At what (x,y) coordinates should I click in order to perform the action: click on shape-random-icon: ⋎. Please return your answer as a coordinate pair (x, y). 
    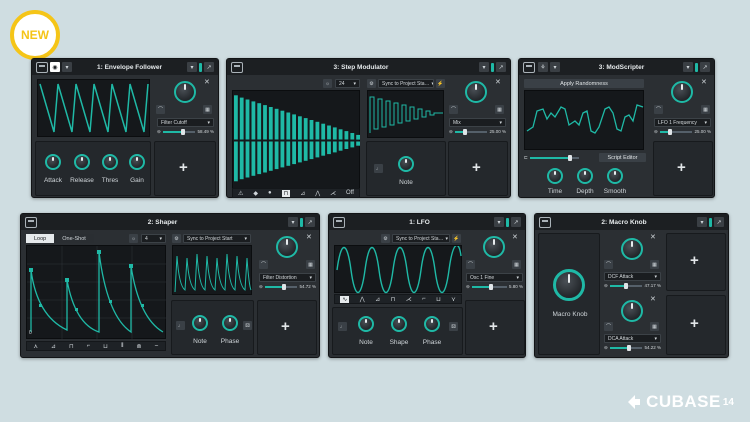
    Looking at the image, I should click on (453, 299).